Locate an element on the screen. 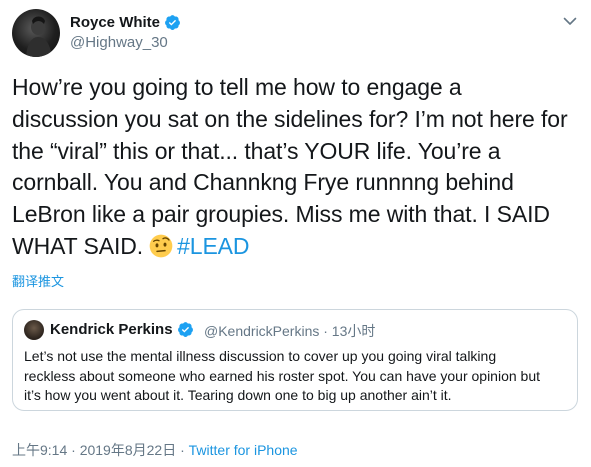  author-name-row: Royce White is located at coordinates (125, 22).